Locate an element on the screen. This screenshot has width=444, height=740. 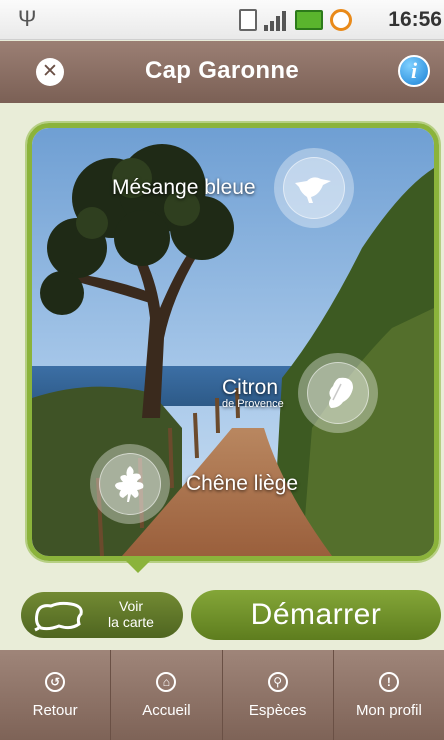
butterfly-icon is located at coordinates (337, 393).